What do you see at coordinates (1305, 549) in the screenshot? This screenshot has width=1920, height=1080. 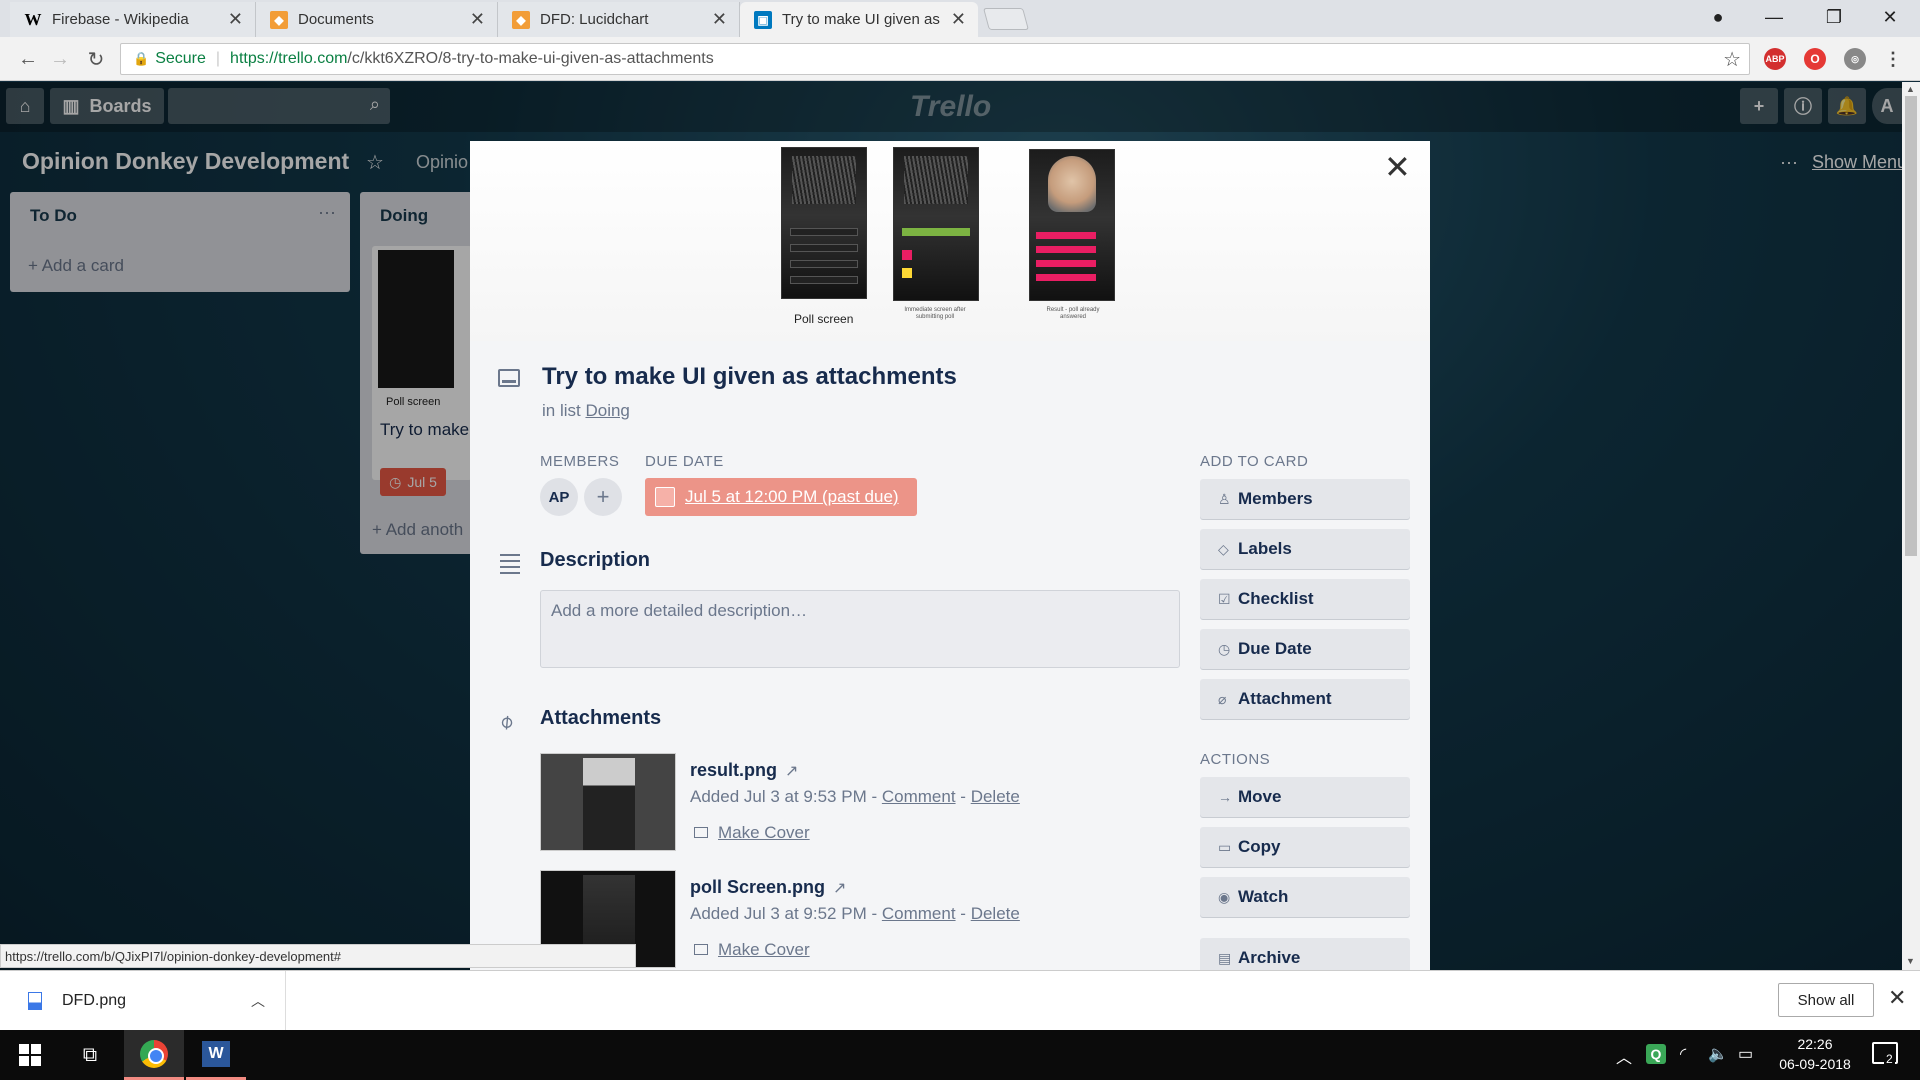 I see `add-labels-button: ◇ Labels` at bounding box center [1305, 549].